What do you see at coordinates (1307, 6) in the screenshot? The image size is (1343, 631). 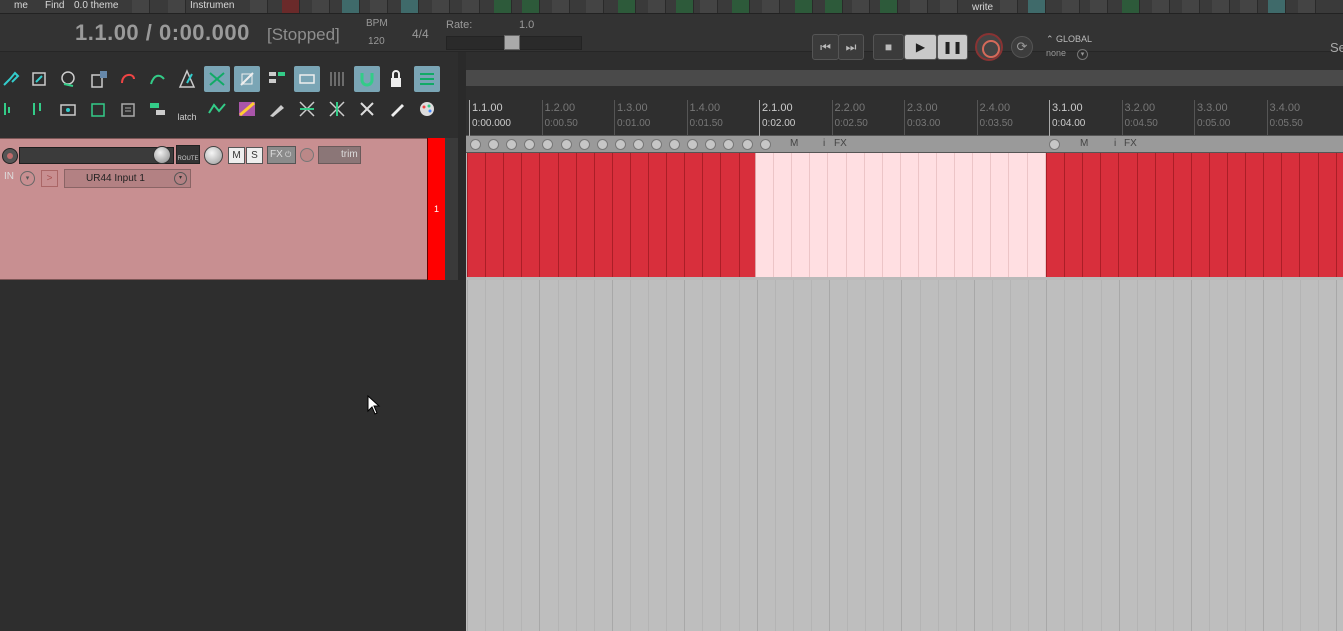 I see `note-last-icon` at bounding box center [1307, 6].